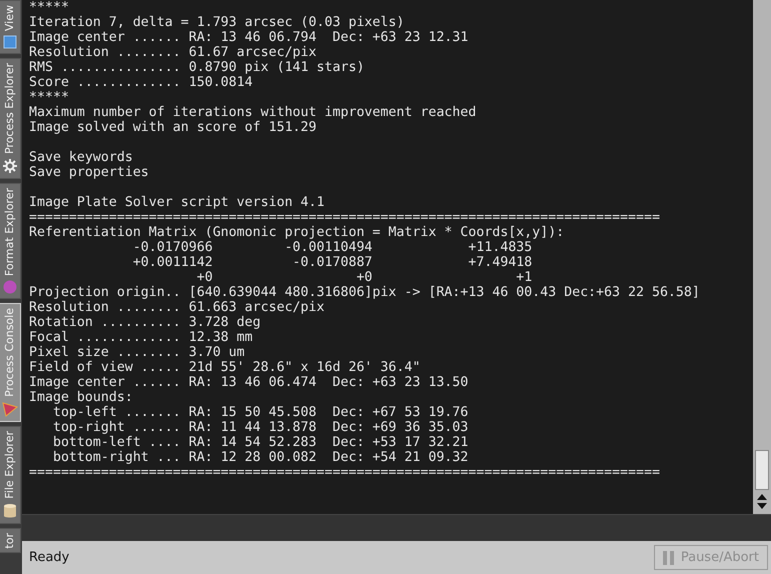  Describe the element at coordinates (10, 510) in the screenshot. I see `drum-icon` at that location.